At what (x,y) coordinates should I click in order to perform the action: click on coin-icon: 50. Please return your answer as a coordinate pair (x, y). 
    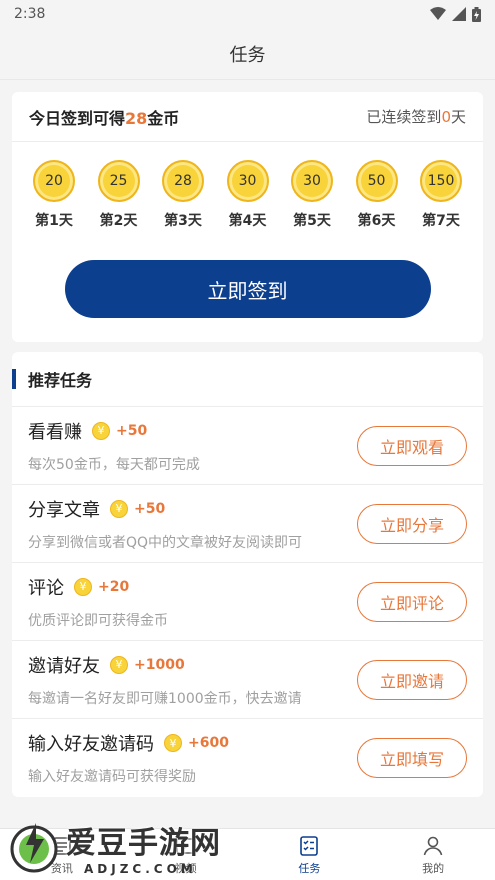
    Looking at the image, I should click on (376, 181).